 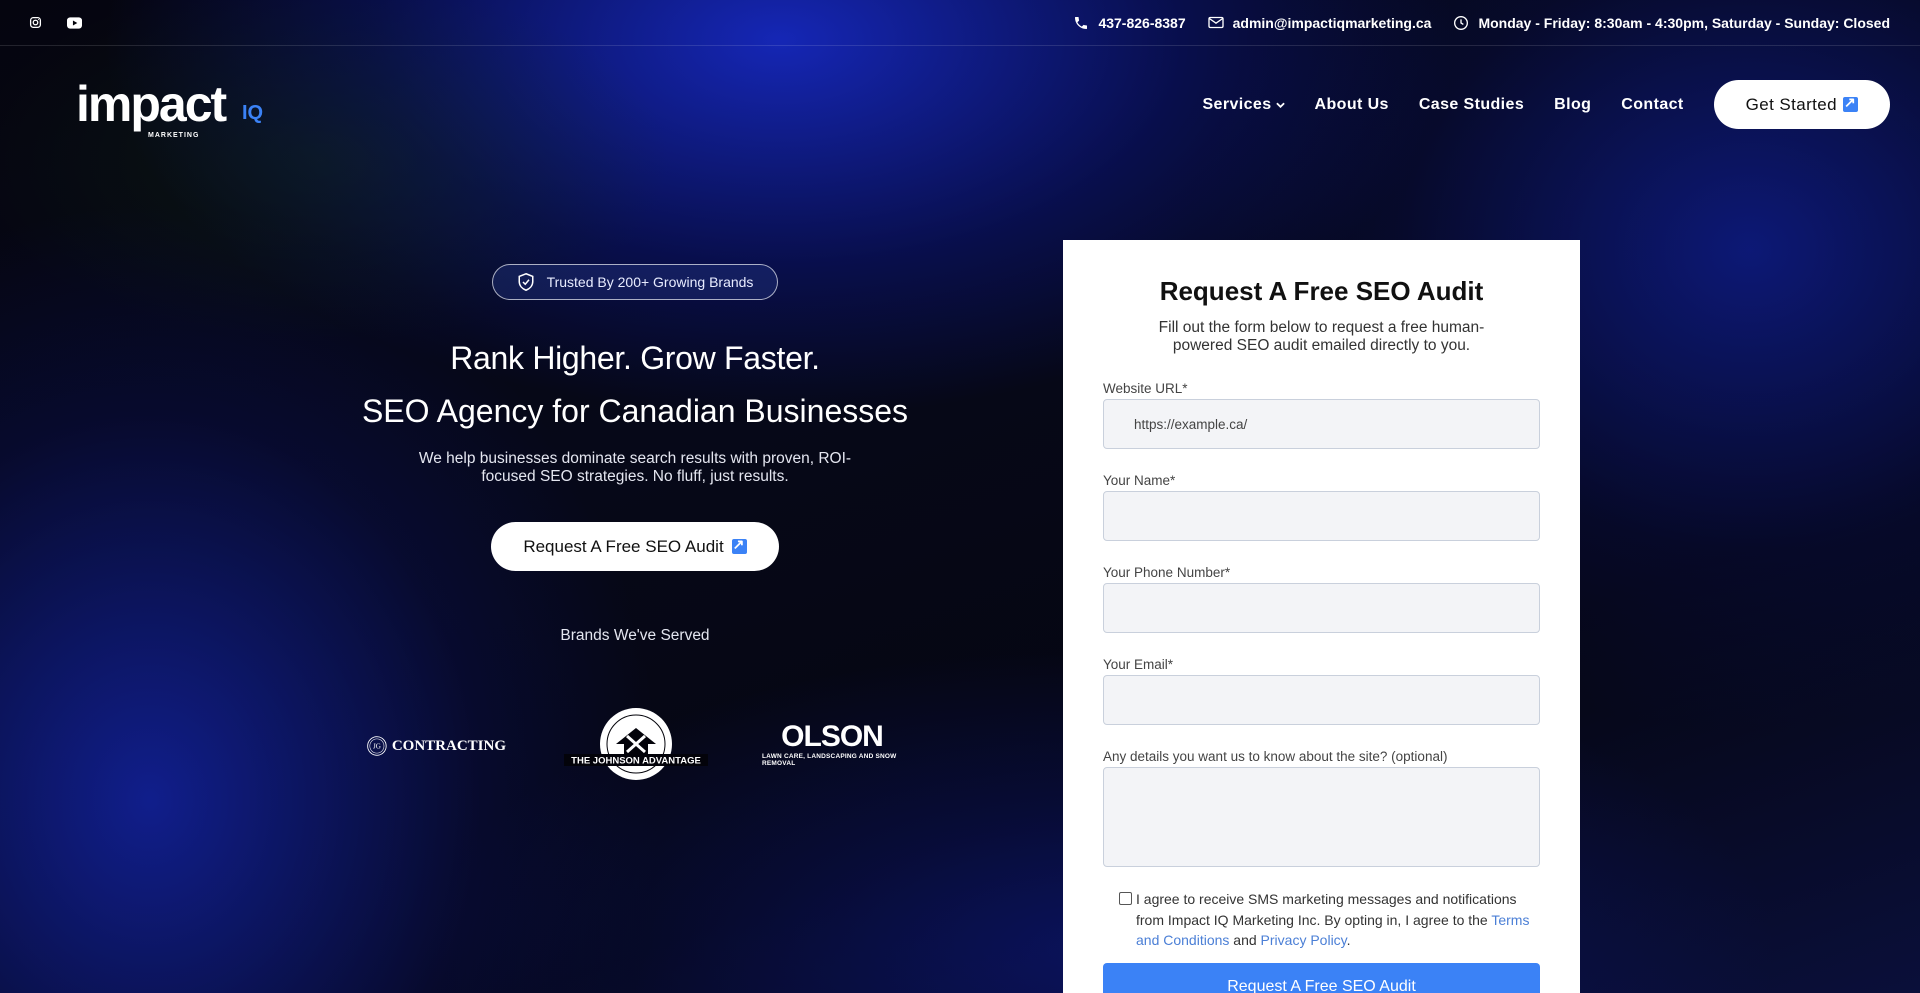 I want to click on nav-blog: Blog, so click(x=1572, y=105).